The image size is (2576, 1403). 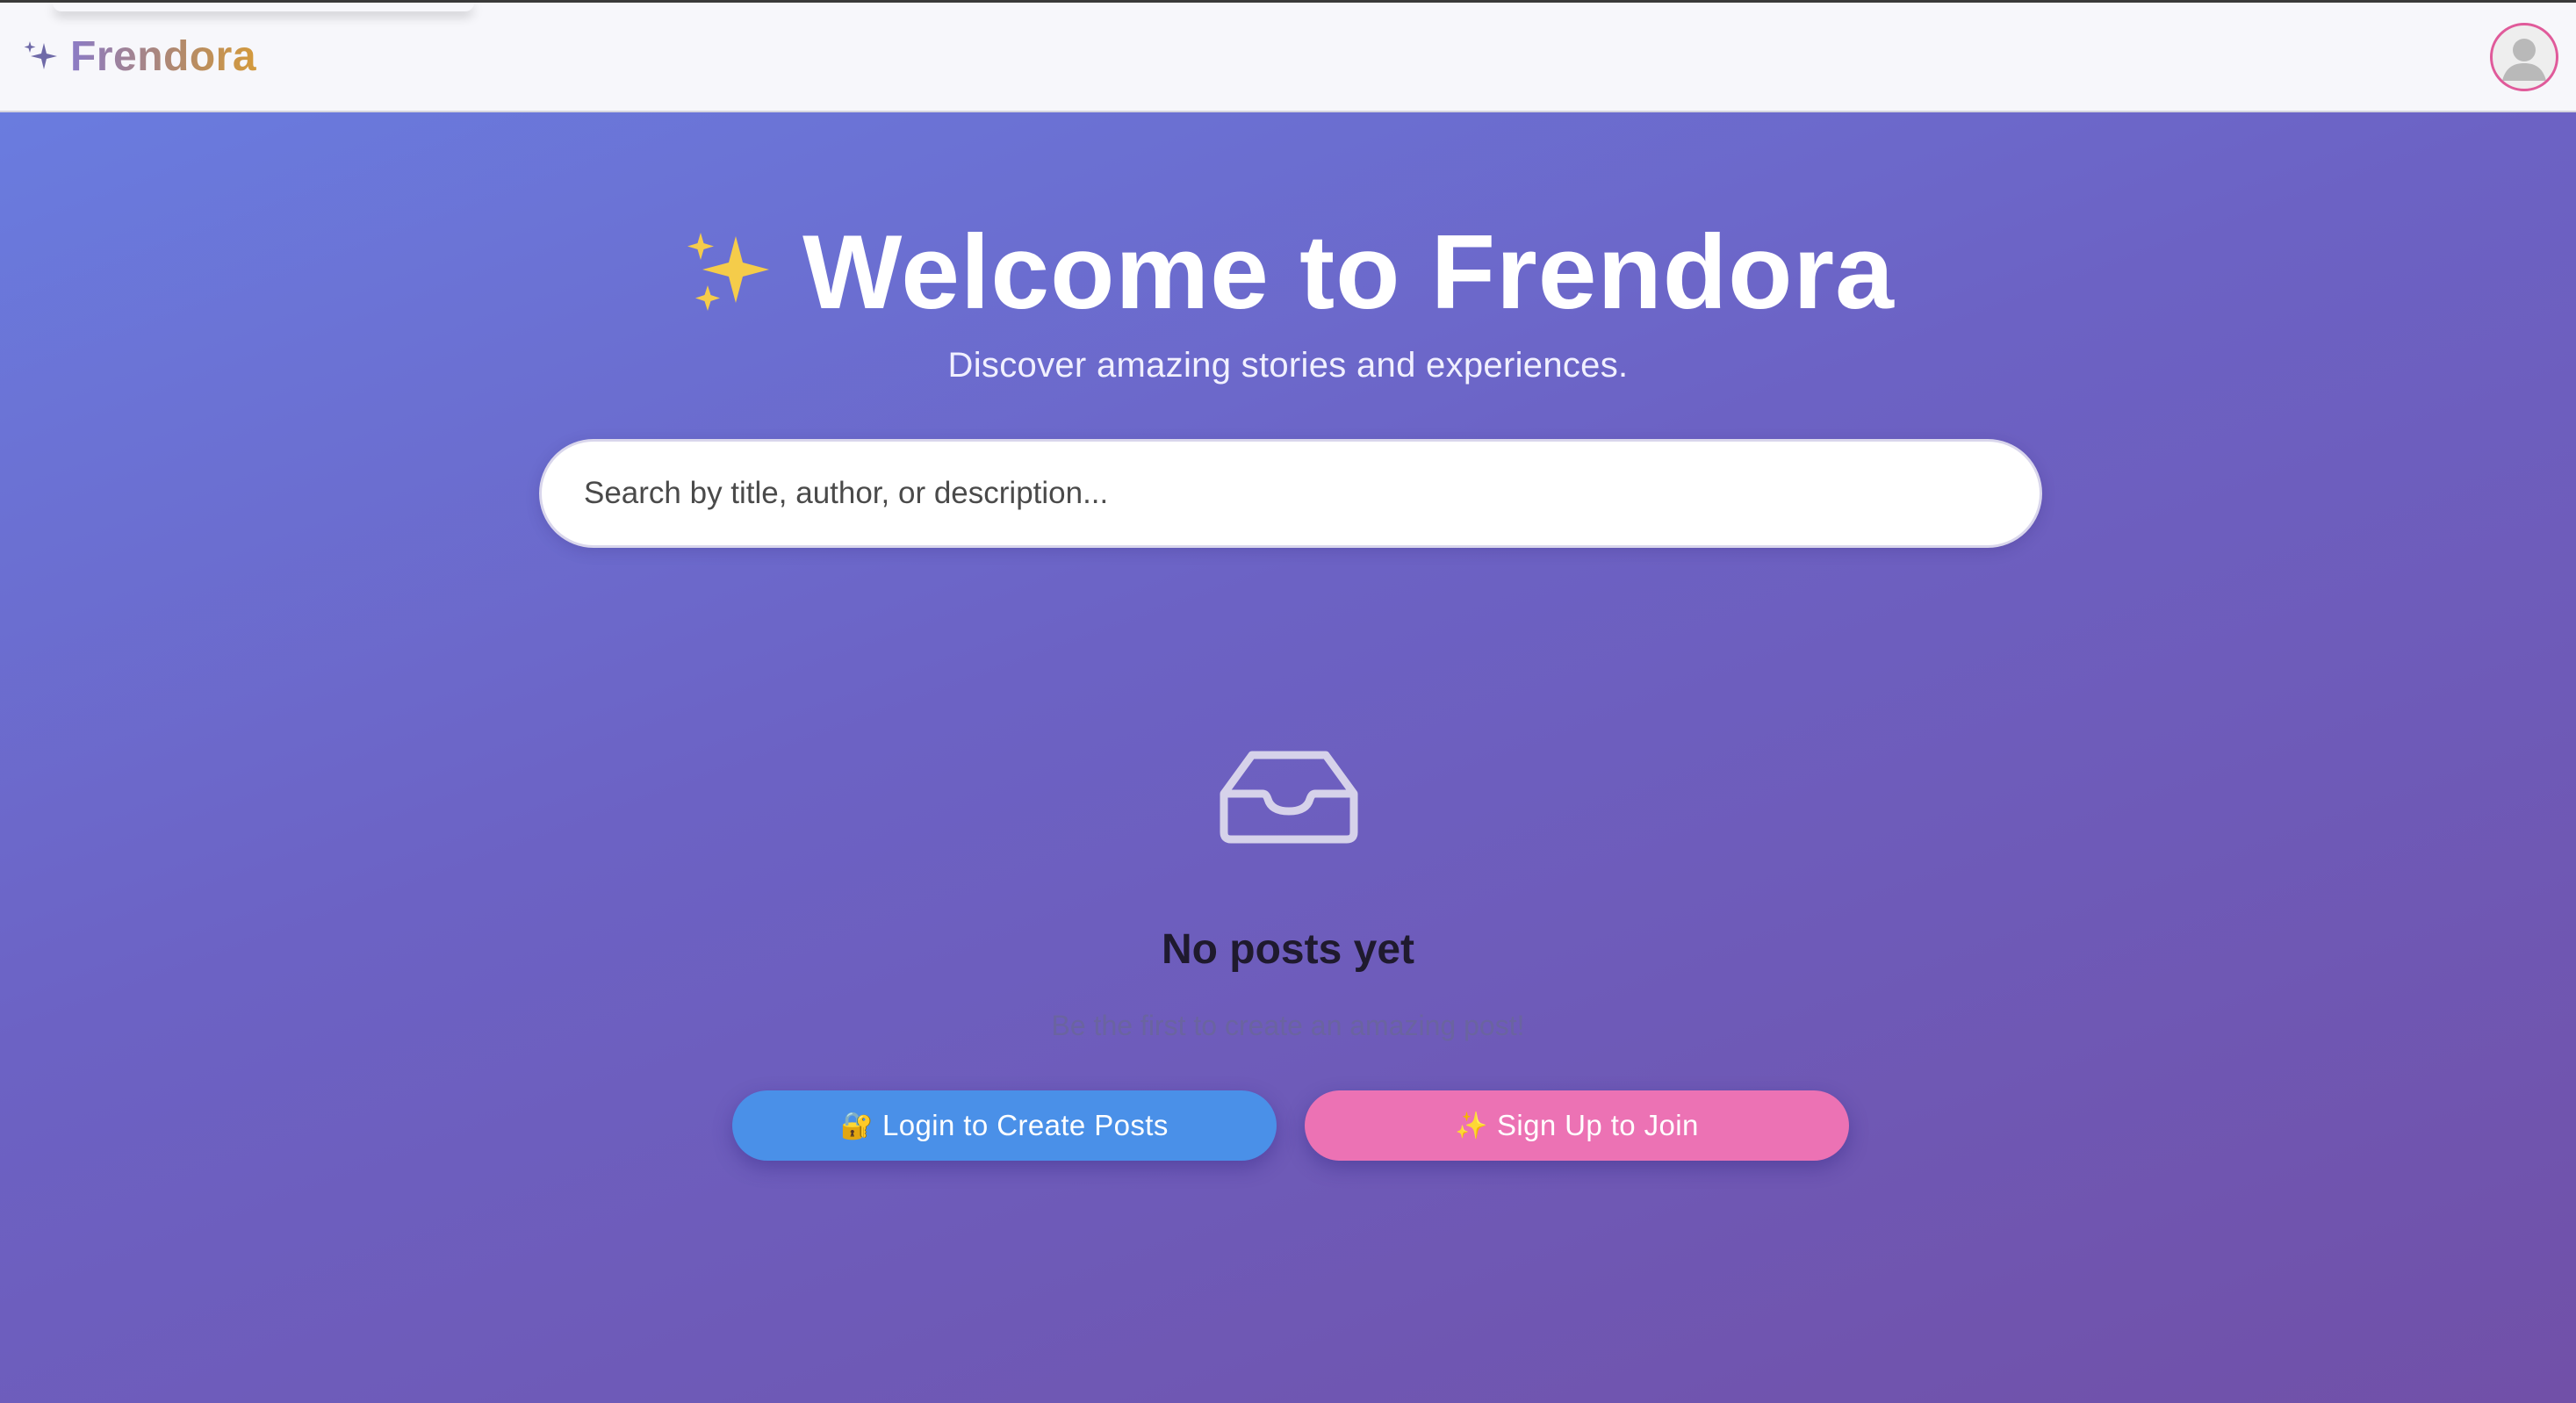 I want to click on top-navbar: Frendora, so click(x=1288, y=56).